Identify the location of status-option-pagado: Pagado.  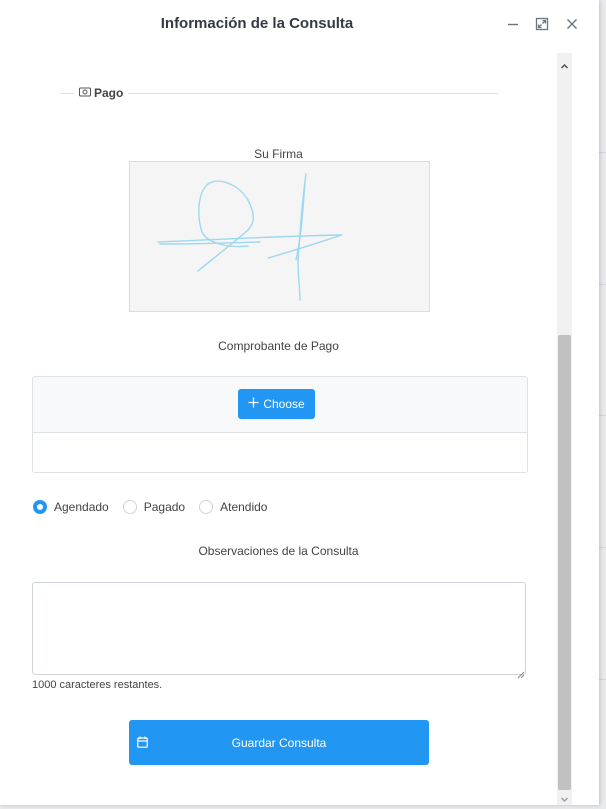
(154, 507).